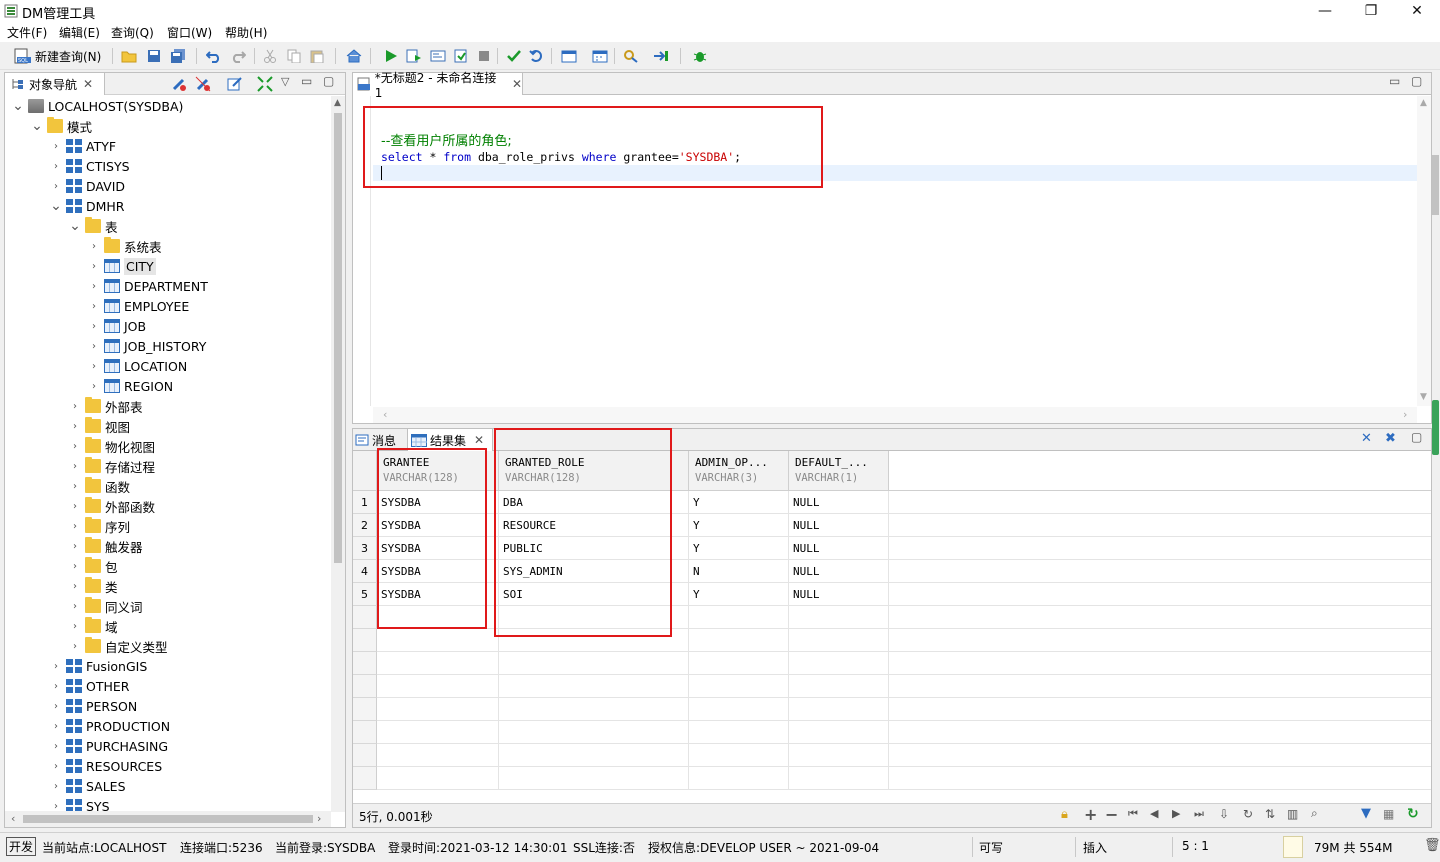 Image resolution: width=1440 pixels, height=862 pixels. I want to click on column-header-grantee: GRANTEE VARCHAR(128), so click(438, 471).